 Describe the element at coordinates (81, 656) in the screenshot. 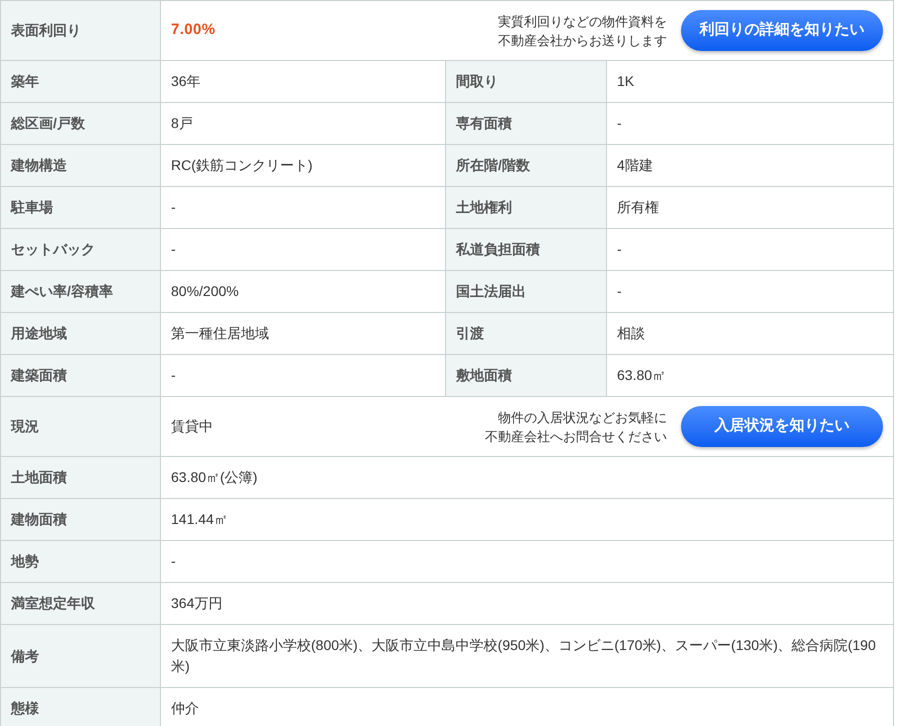

I see `row-label: 備考` at that location.